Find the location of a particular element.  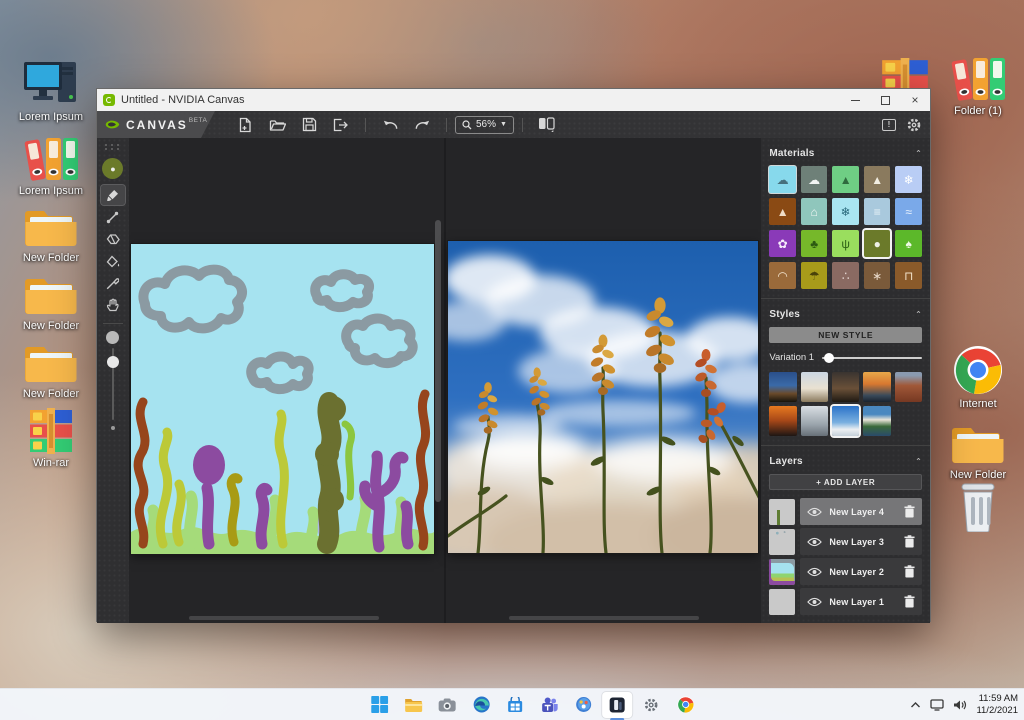

taskbar-edge is located at coordinates (481, 705).